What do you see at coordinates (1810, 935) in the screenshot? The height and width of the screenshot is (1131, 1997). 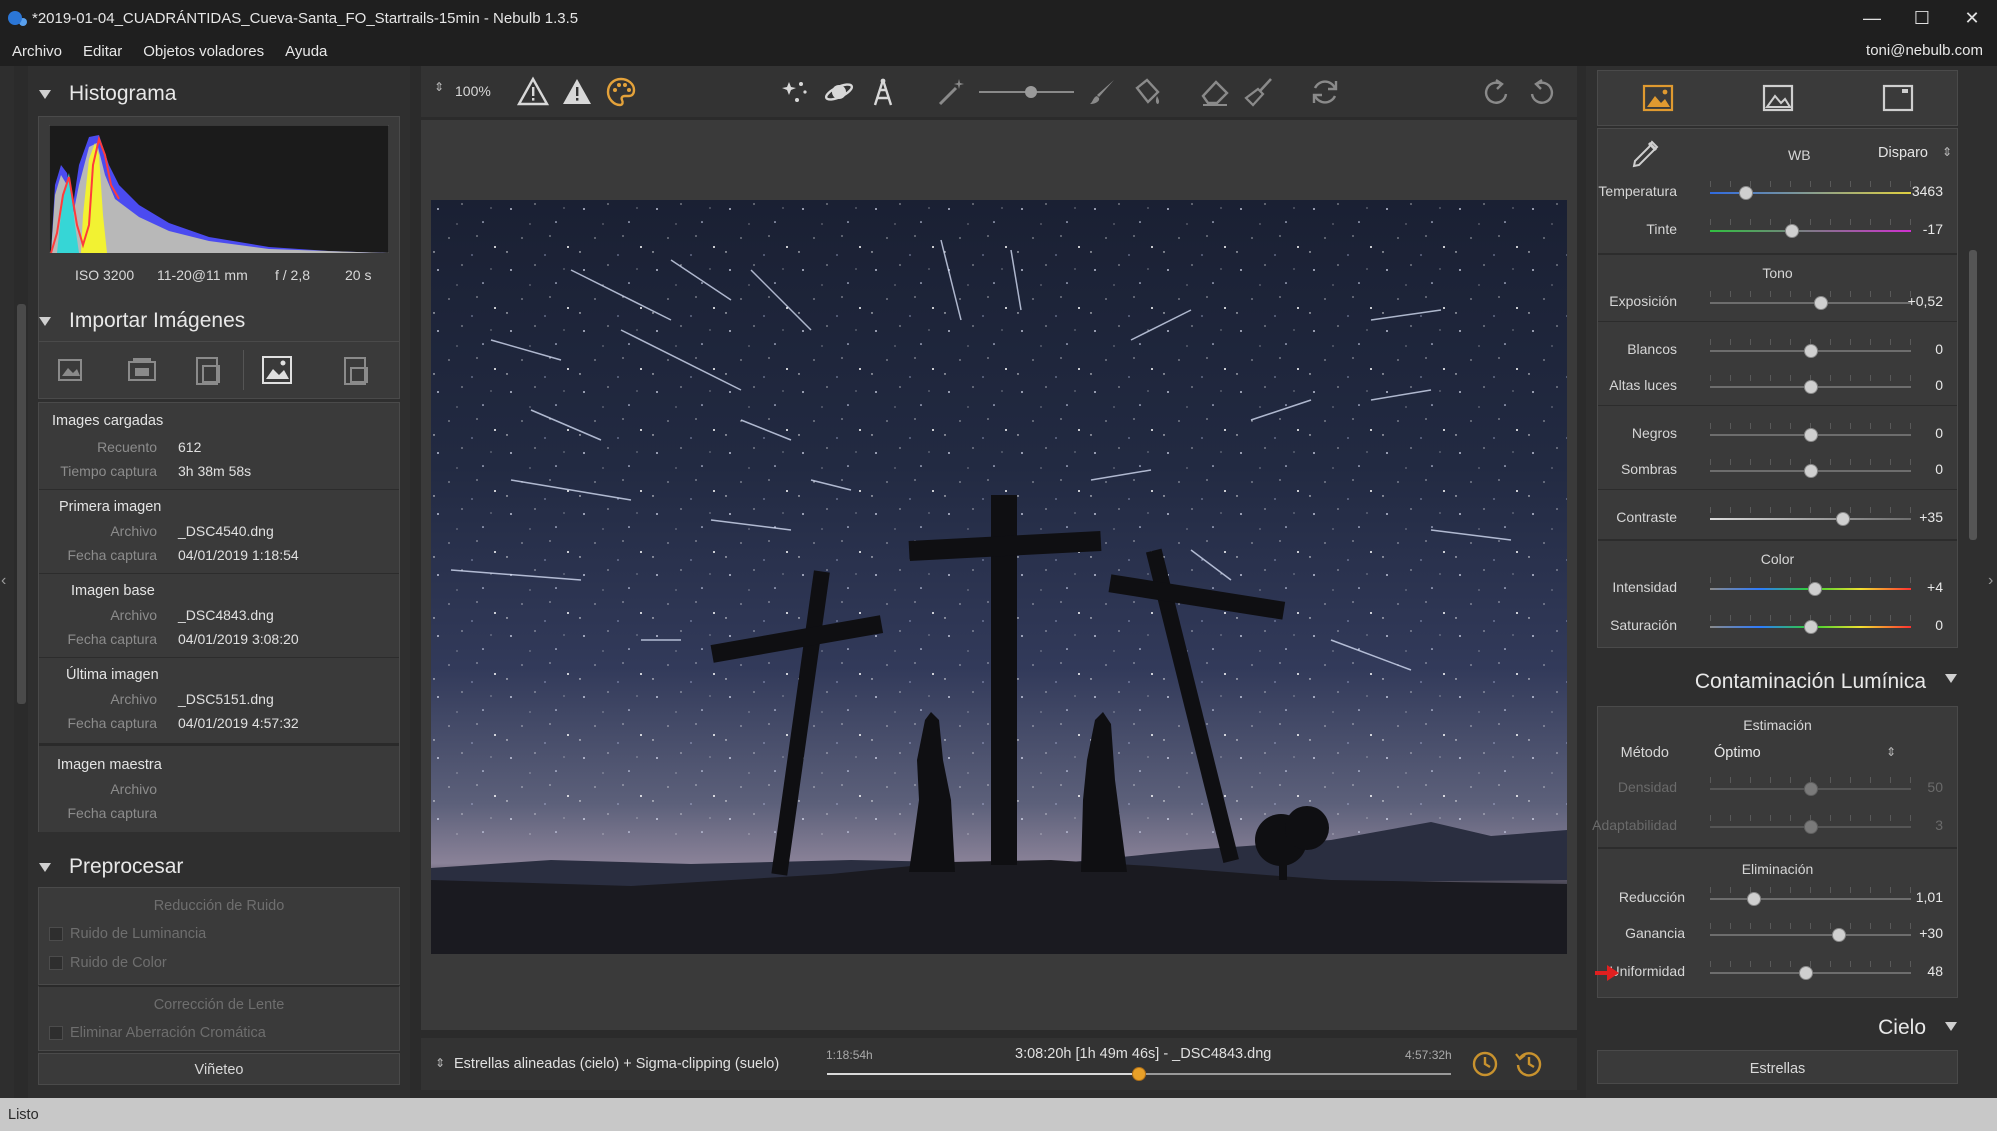 I see `gain-slider` at bounding box center [1810, 935].